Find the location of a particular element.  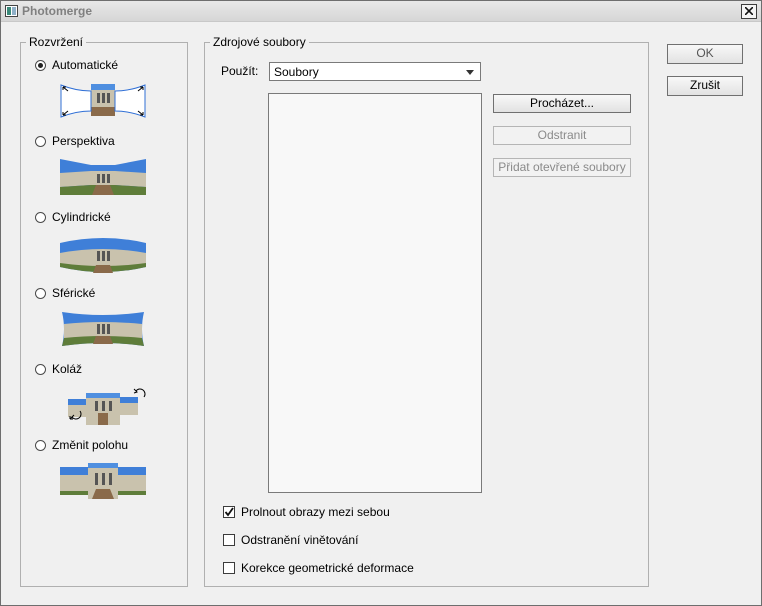

cylindrical-layout-thumbnail is located at coordinates (103, 255).